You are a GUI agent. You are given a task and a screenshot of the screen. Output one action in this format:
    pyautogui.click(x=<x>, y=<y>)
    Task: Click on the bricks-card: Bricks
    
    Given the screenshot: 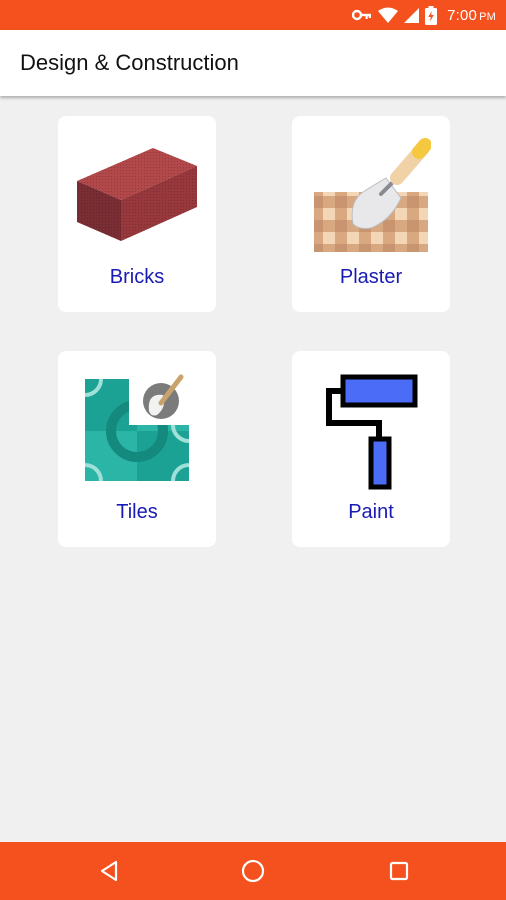 What is the action you would take?
    pyautogui.click(x=137, y=214)
    